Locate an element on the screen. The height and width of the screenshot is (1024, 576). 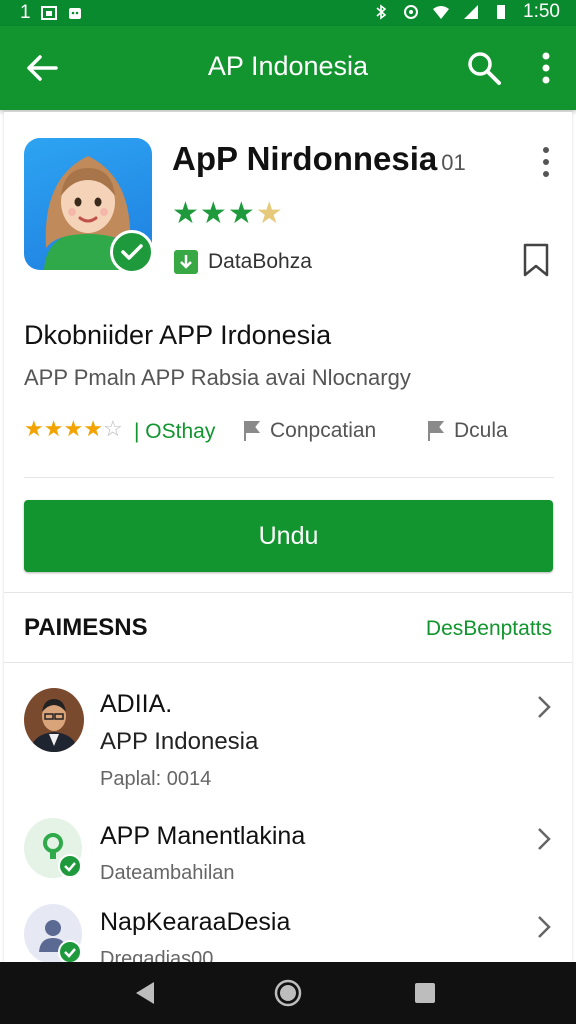
alarm-icon is located at coordinates (411, 12).